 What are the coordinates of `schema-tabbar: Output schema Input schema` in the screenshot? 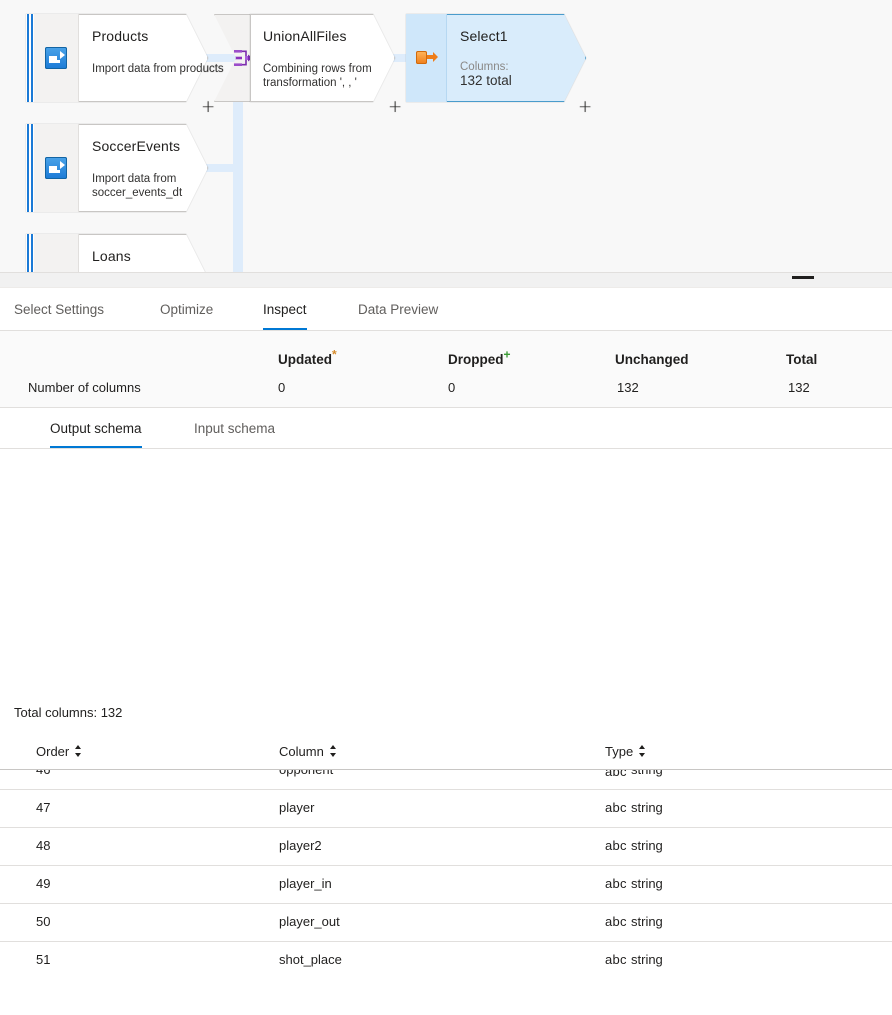 It's located at (446, 428).